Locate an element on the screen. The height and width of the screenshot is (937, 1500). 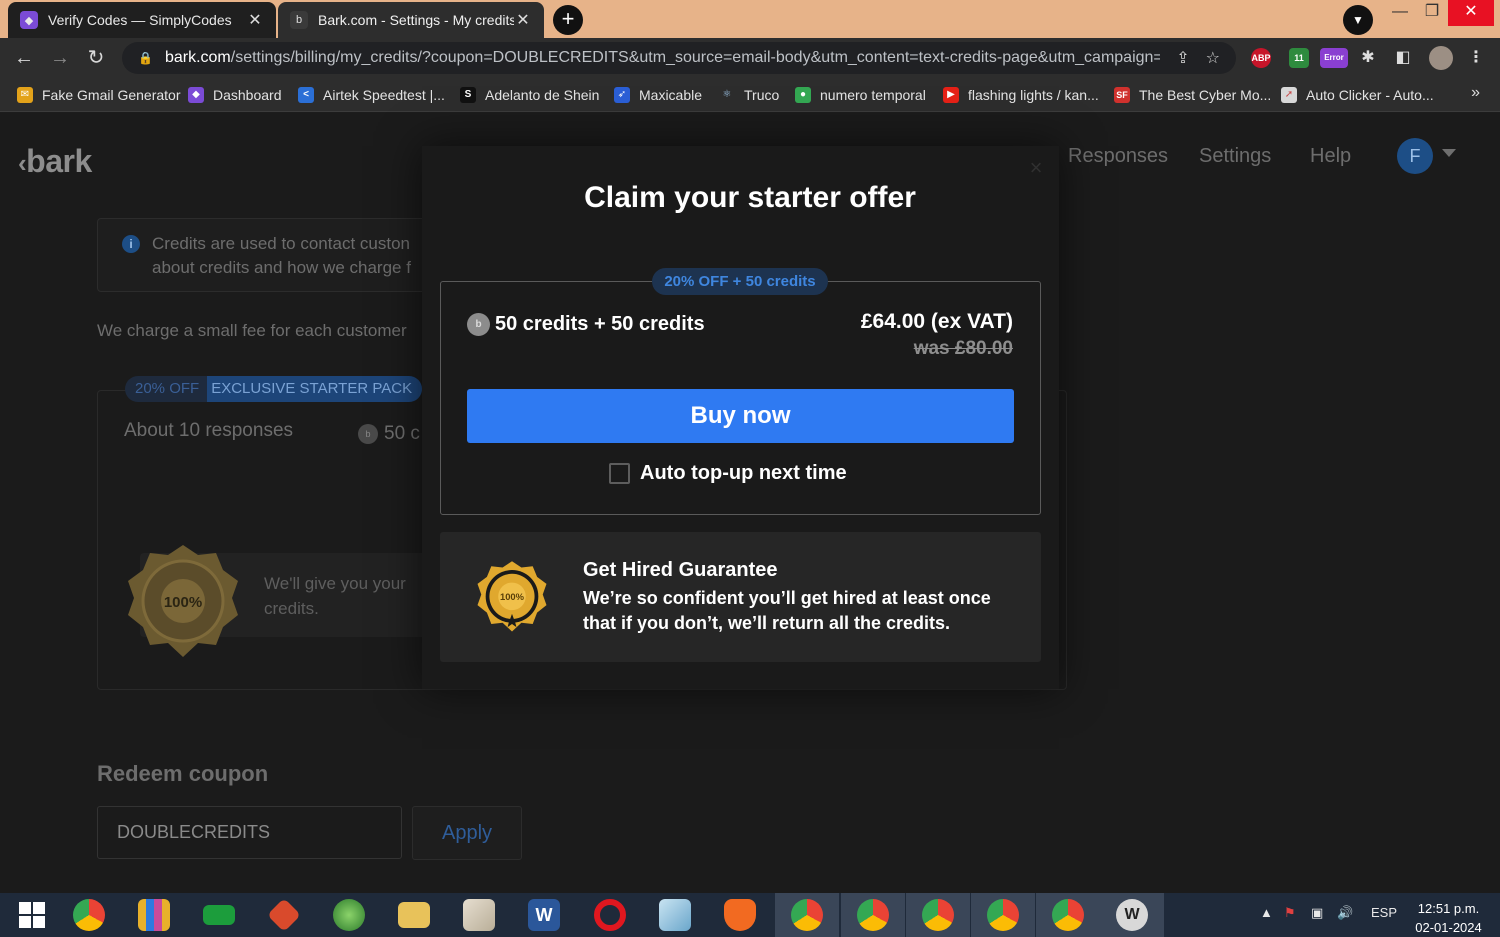
bark-logo: ‹bark is located at coordinates (55, 161).